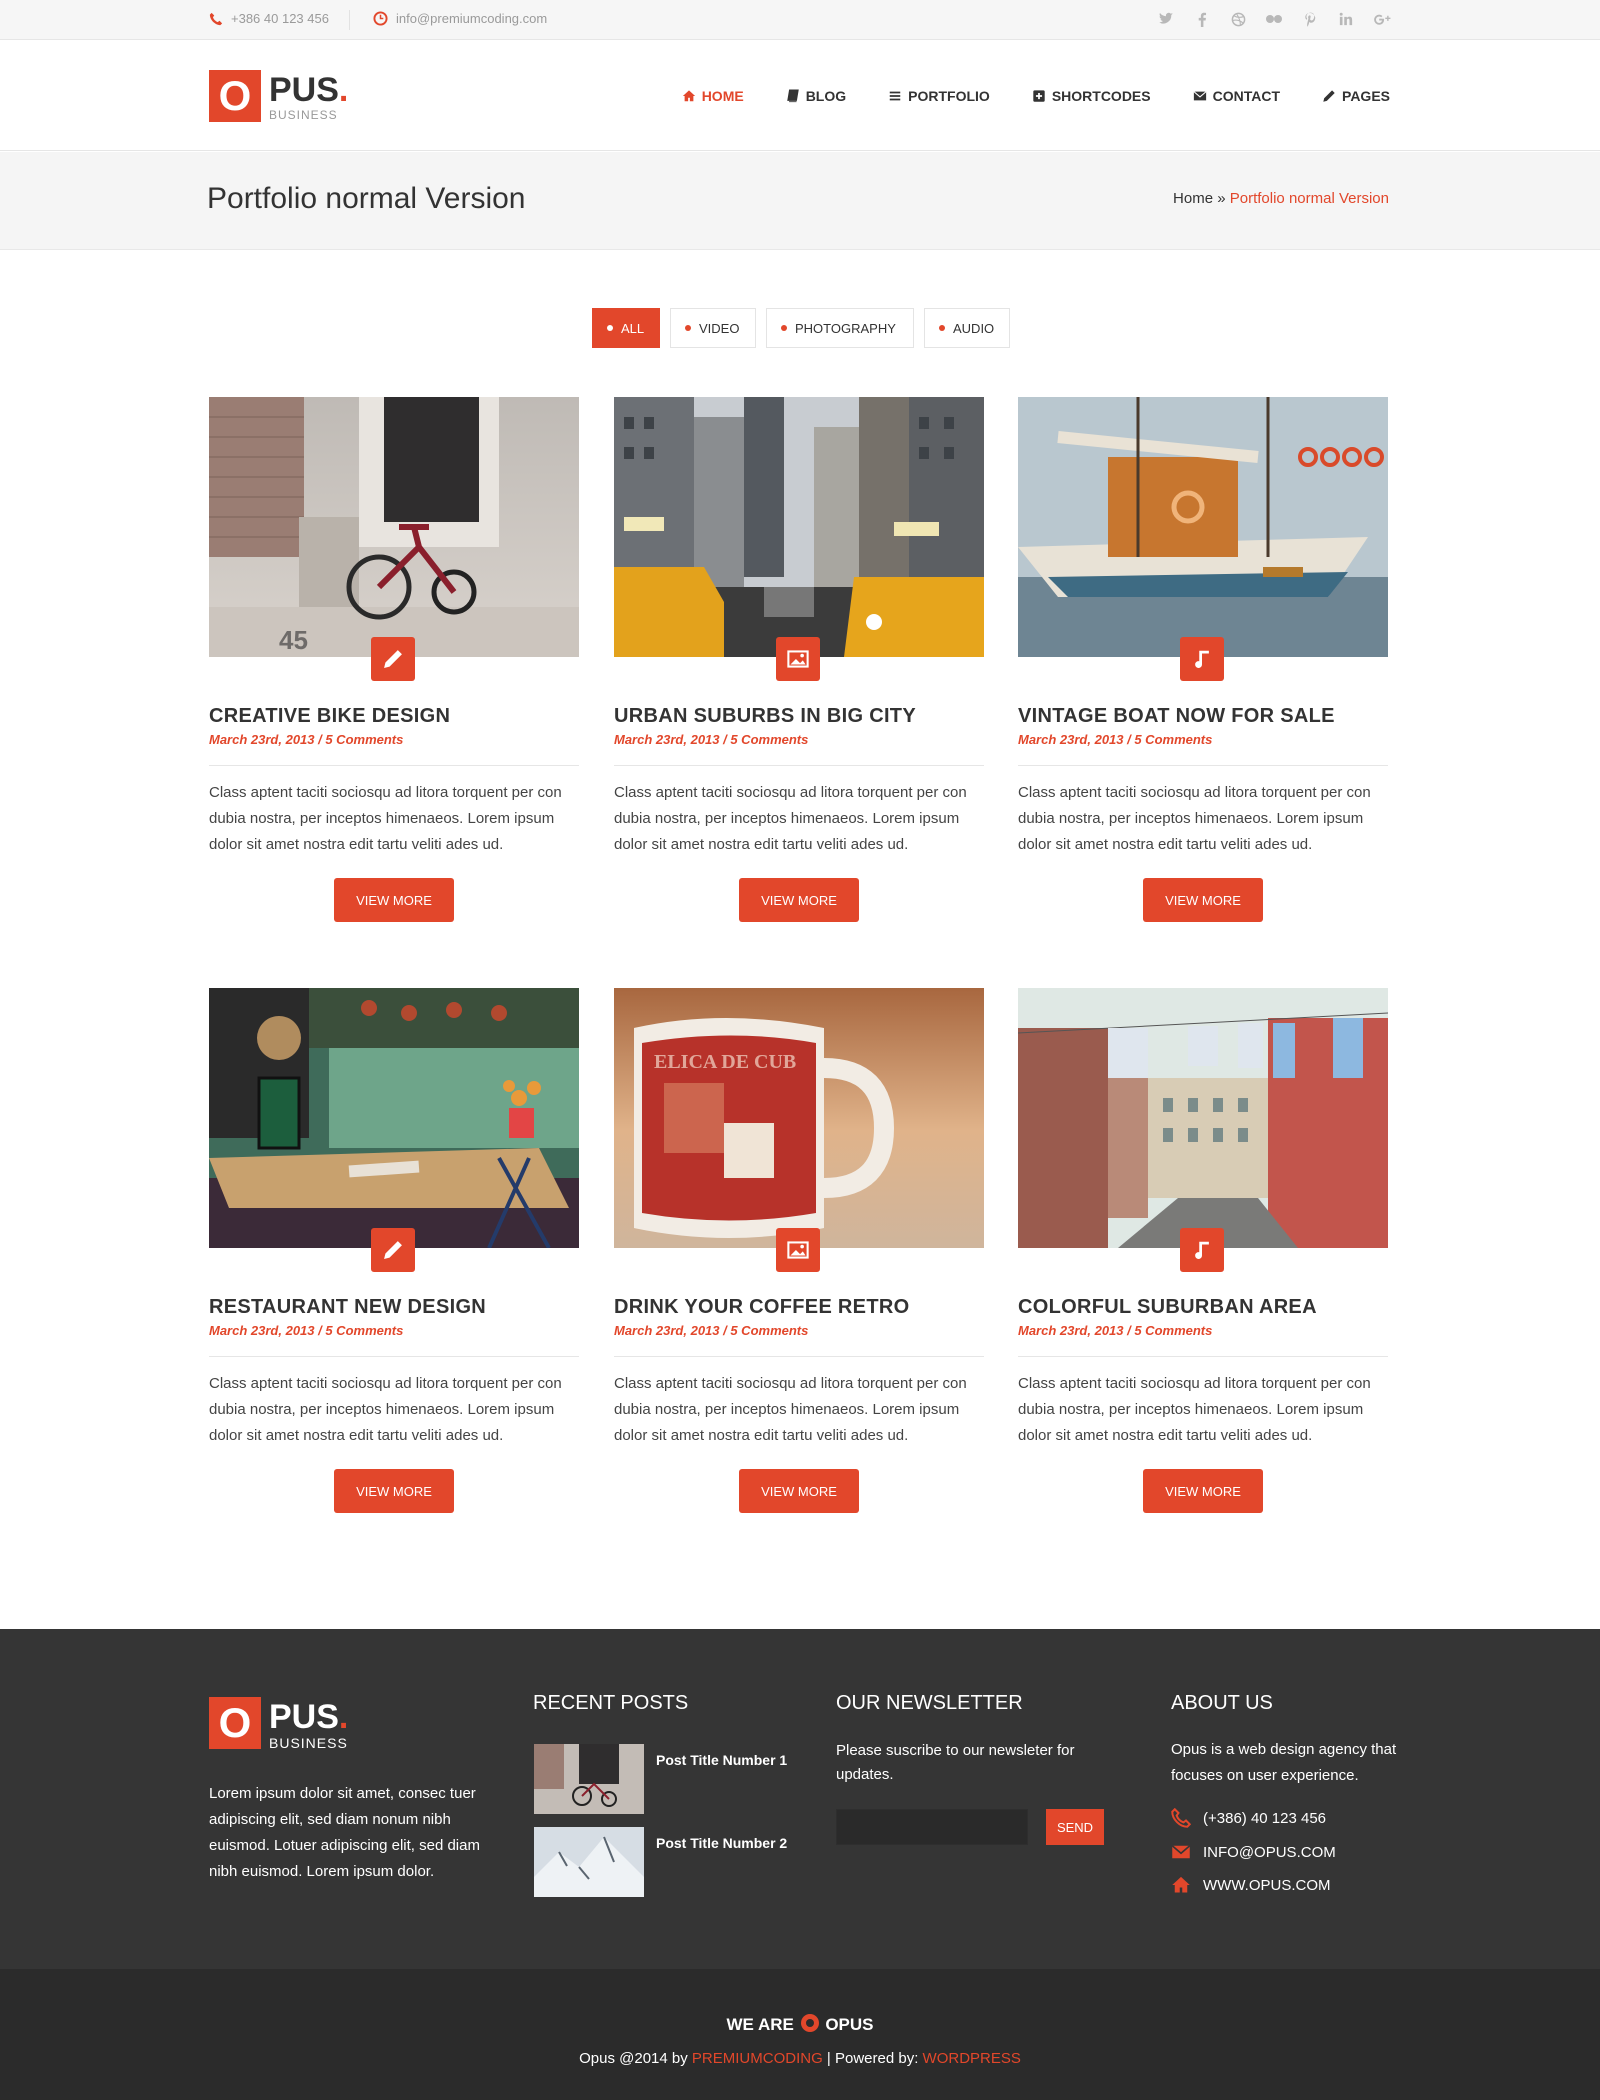 The width and height of the screenshot is (1600, 2100). I want to click on nav-home-label: HOME, so click(722, 96).